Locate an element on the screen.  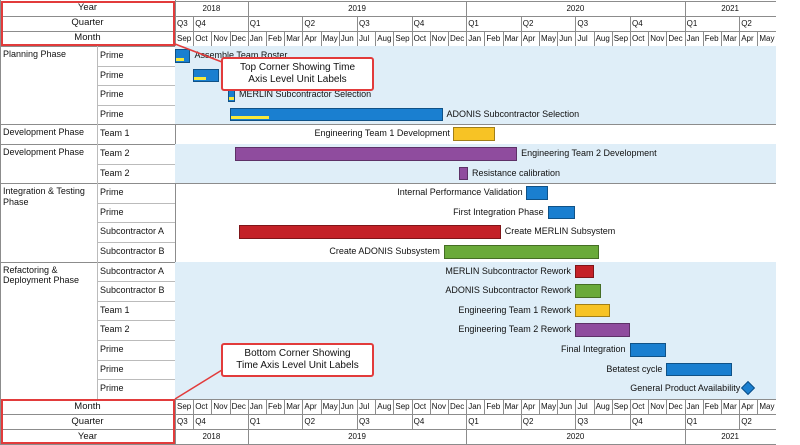
team-label: Team 1 is located at coordinates (115, 309).